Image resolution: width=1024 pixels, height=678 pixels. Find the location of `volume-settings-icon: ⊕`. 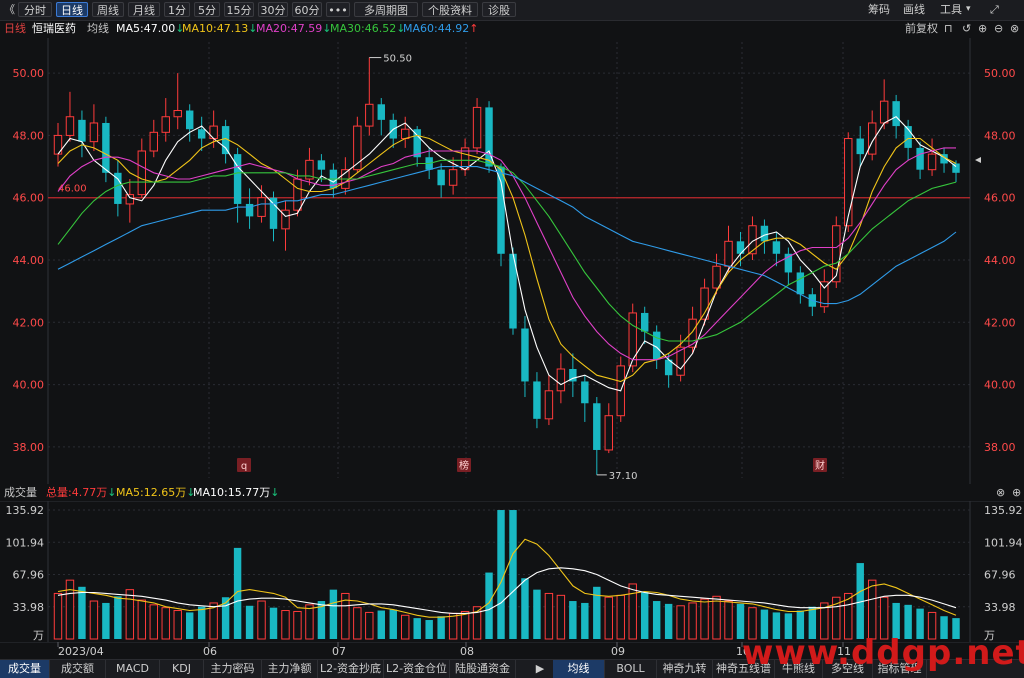

volume-settings-icon: ⊕ is located at coordinates (1016, 492).